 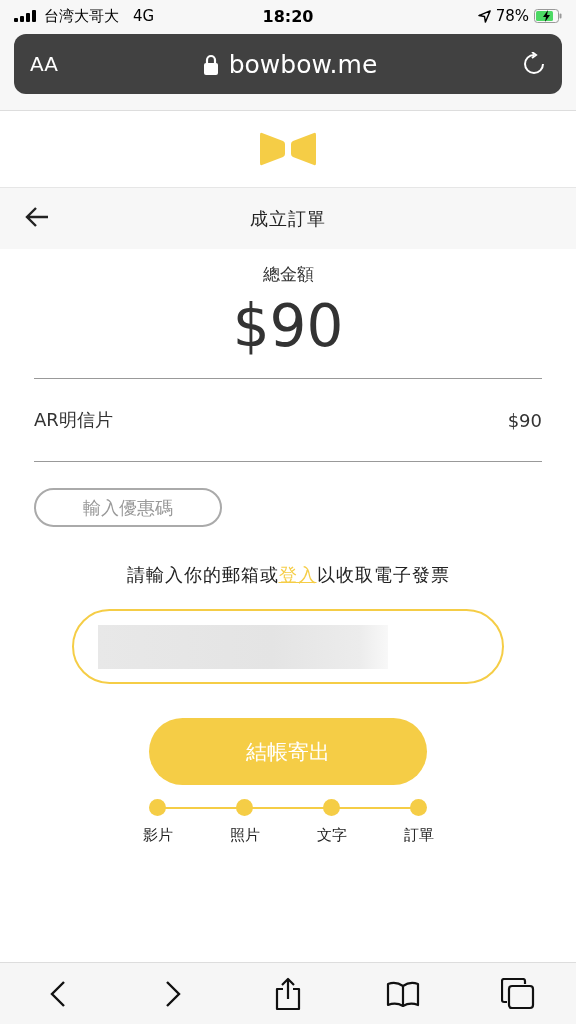 I want to click on lock-icon, so click(x=210, y=64).